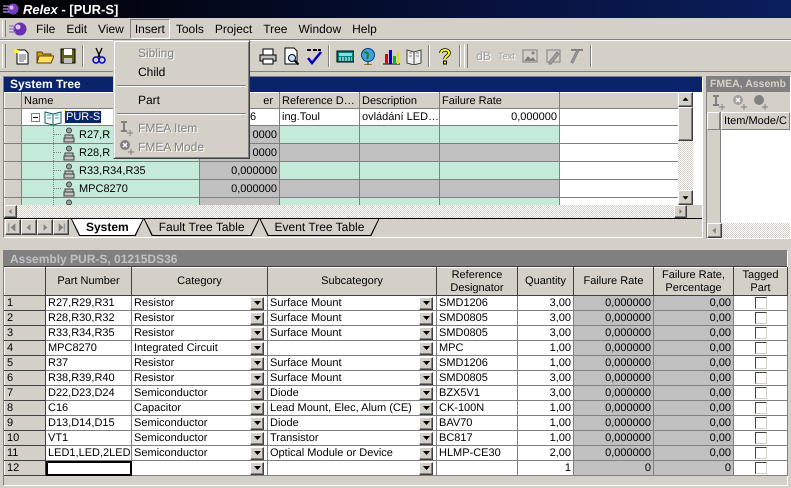 Image resolution: width=791 pixels, height=488 pixels. I want to click on menu-item: View, so click(111, 28).